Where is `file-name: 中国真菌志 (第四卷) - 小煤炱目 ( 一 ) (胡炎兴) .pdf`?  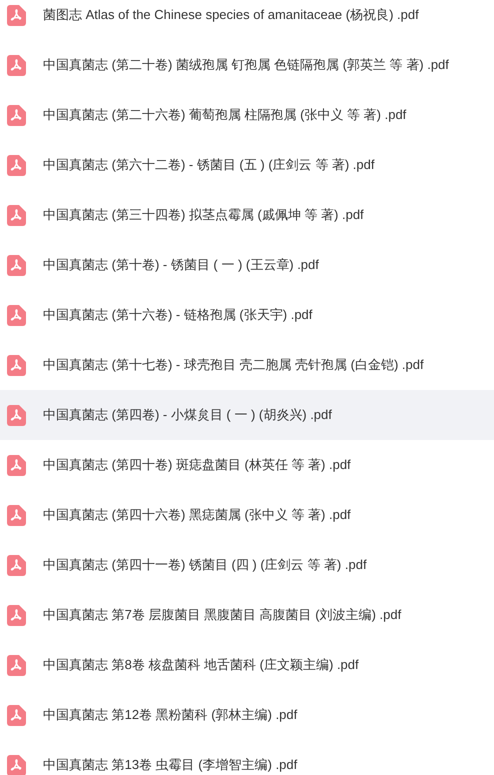
file-name: 中国真菌志 (第四卷) - 小煤炱目 ( 一 ) (胡炎兴) .pdf is located at coordinates (187, 415).